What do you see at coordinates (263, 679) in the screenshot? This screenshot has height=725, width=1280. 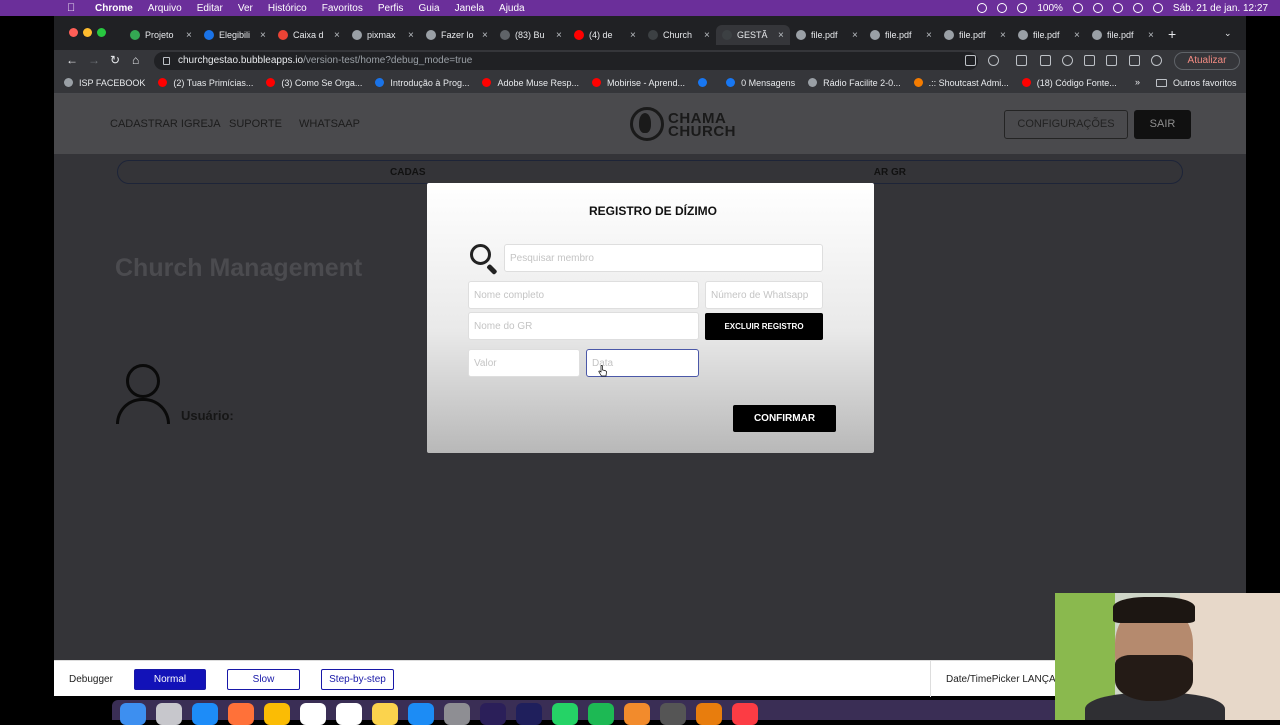 I see `debug-mode-slow-button: Slow` at bounding box center [263, 679].